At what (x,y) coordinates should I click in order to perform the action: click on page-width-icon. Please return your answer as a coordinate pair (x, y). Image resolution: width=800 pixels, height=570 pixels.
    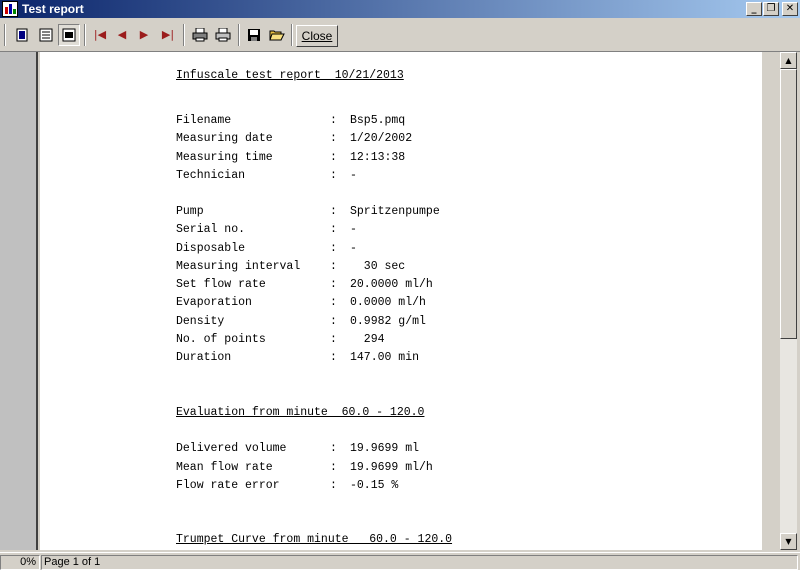
    Looking at the image, I should click on (69, 35).